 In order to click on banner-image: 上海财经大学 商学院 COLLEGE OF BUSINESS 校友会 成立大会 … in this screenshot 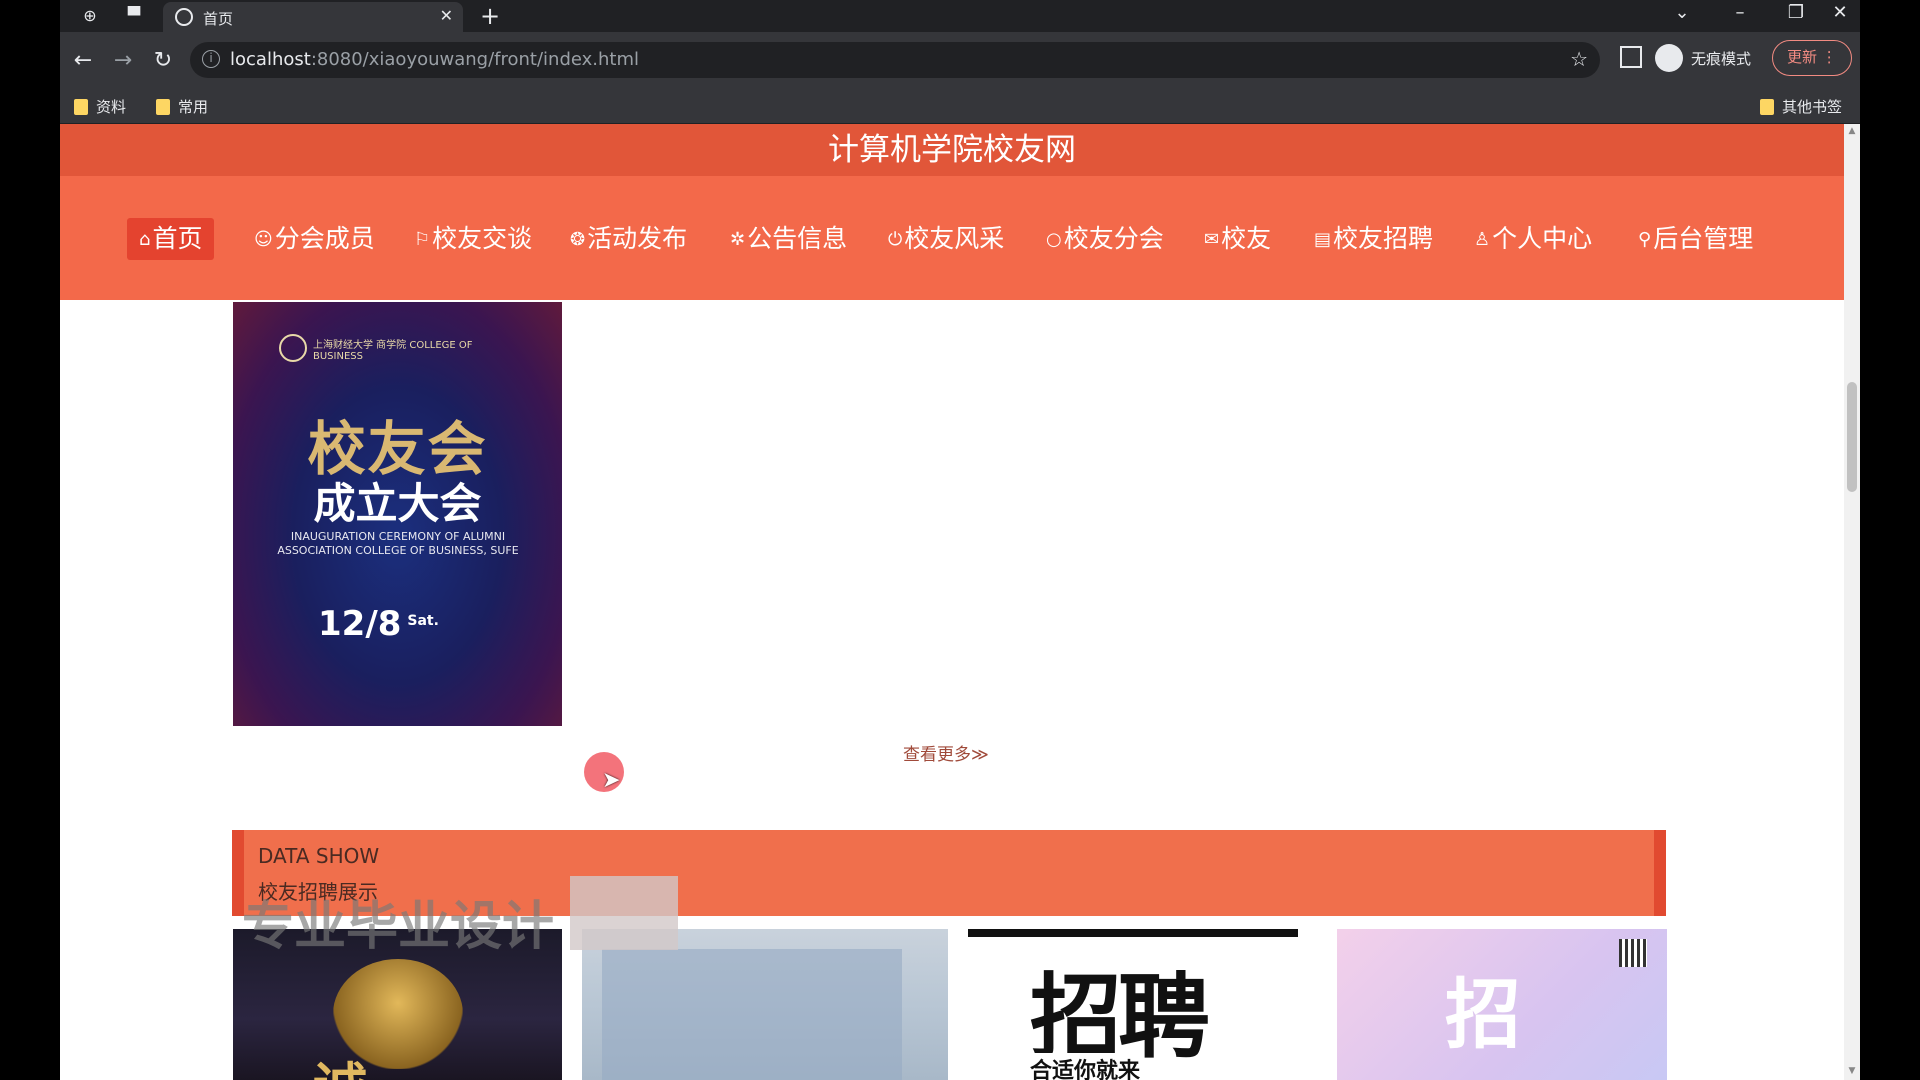, I will do `click(397, 514)`.